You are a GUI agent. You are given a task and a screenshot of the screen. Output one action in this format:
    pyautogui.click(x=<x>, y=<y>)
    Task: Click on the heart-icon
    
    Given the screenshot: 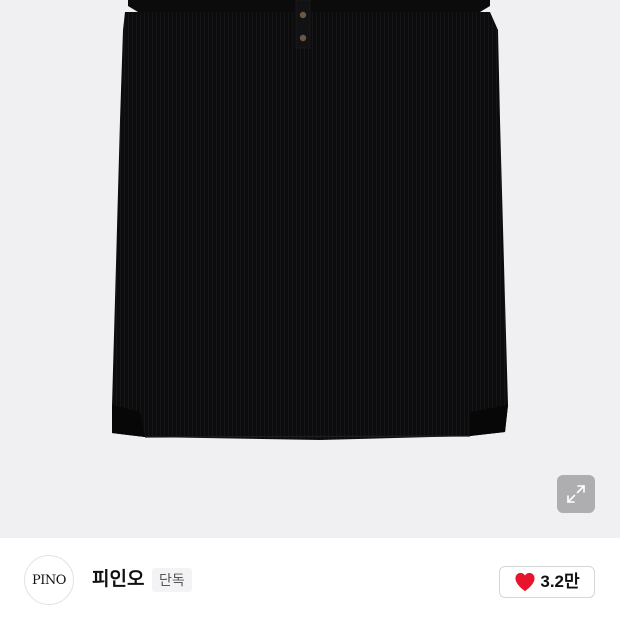 What is the action you would take?
    pyautogui.click(x=525, y=582)
    